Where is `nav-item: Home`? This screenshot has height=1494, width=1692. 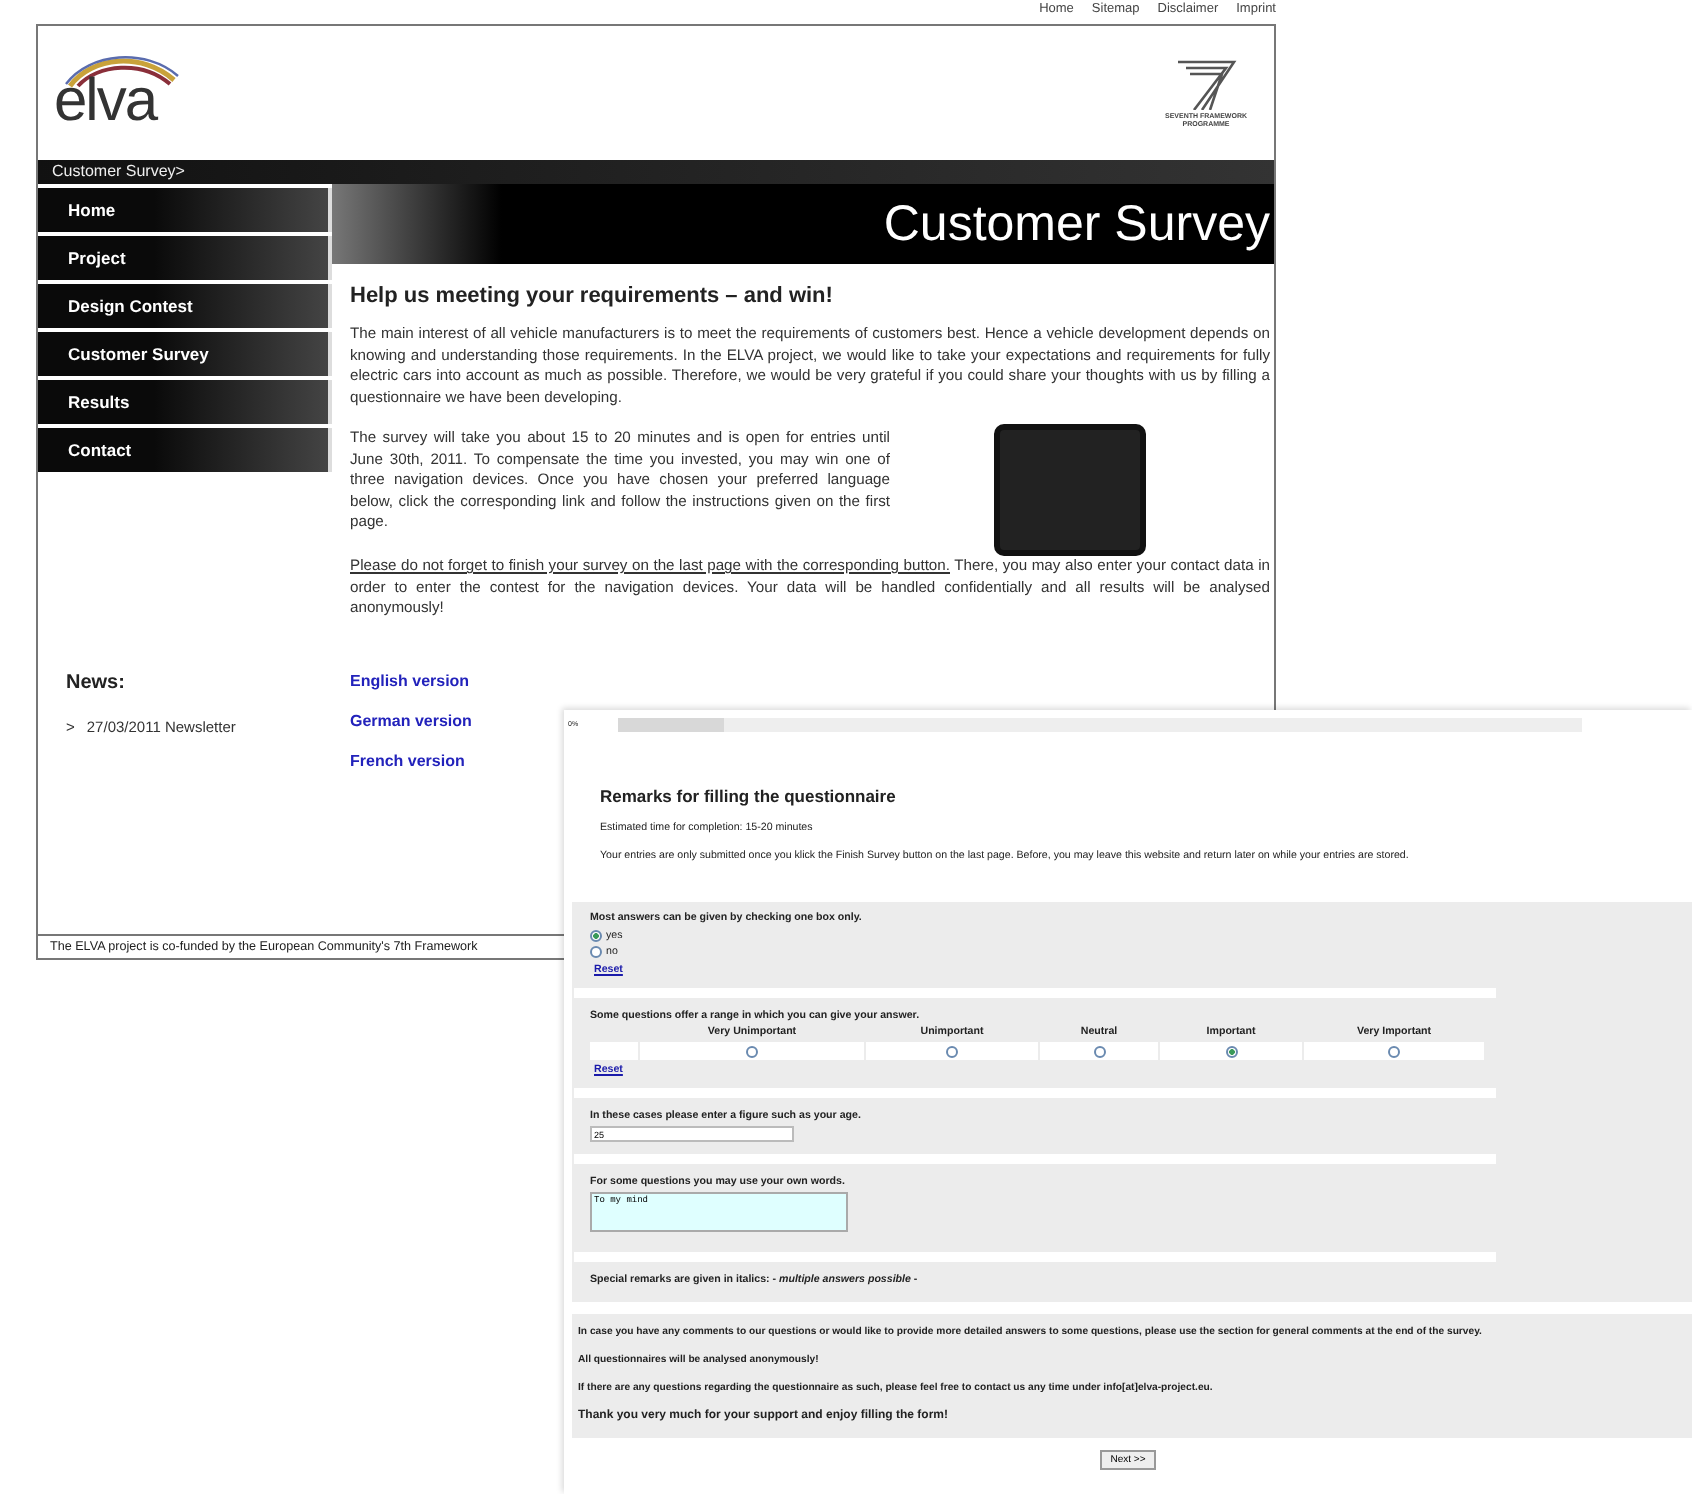
nav-item: Home is located at coordinates (185, 210).